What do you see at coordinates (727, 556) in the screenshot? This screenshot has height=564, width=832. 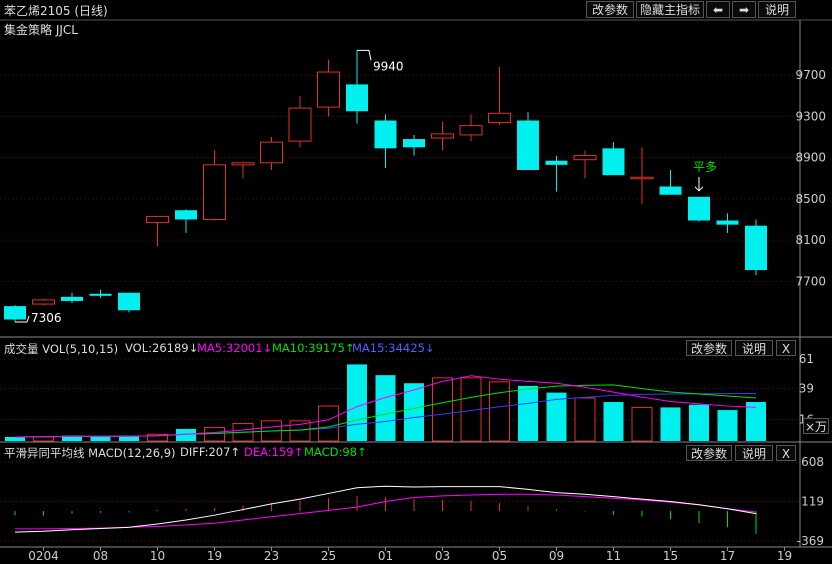 I see `x-tick-label: 17` at bounding box center [727, 556].